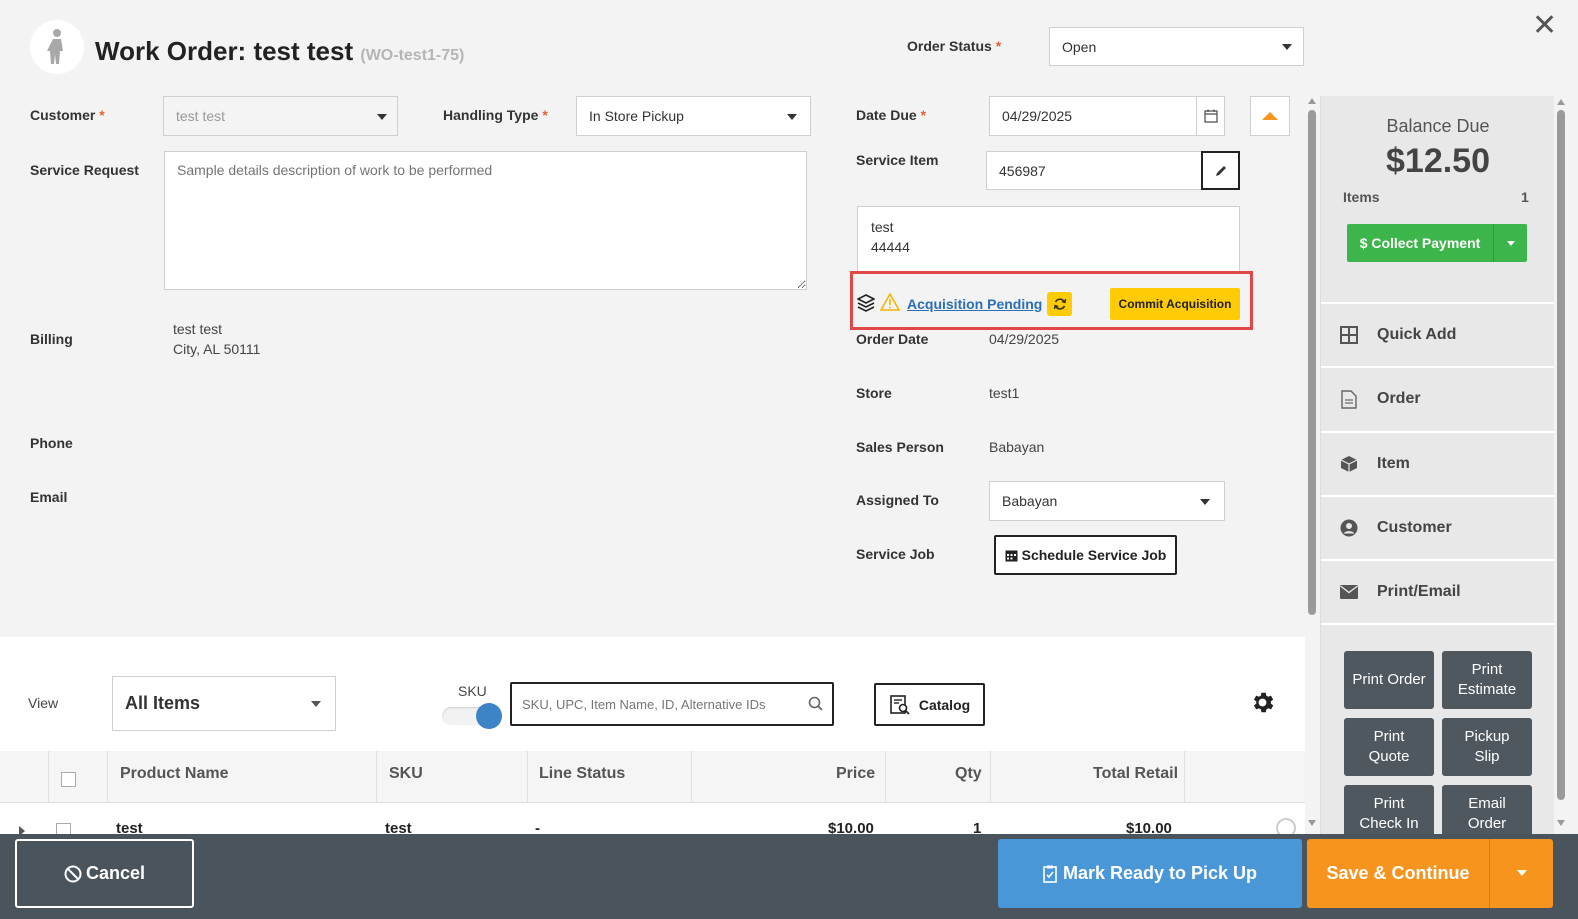 This screenshot has width=1578, height=919. I want to click on mark-ready-button: Mark Ready to Pick Up, so click(1150, 873).